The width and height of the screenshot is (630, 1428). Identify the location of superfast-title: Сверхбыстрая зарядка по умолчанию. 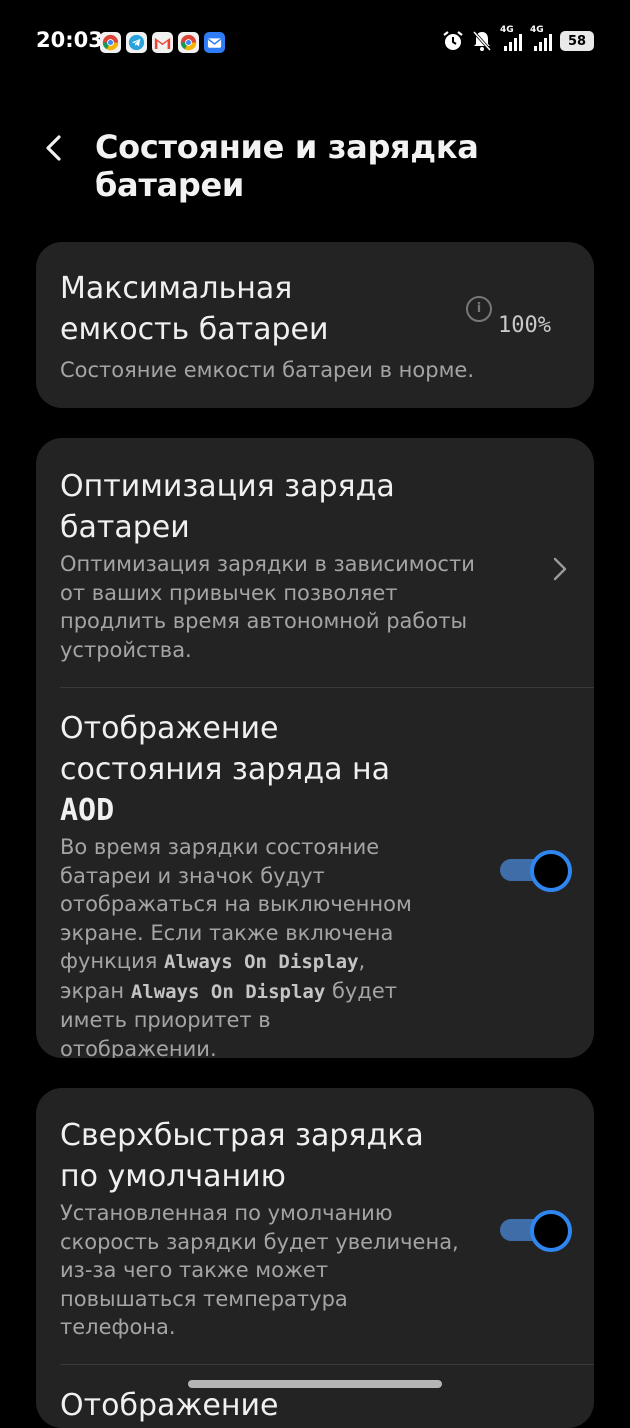
(242, 1156).